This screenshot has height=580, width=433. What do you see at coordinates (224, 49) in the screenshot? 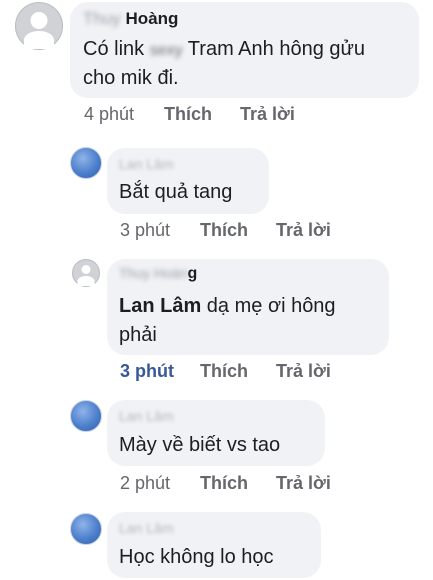
I see `comment-text: Có link sexy Tram Anh hông gửu` at bounding box center [224, 49].